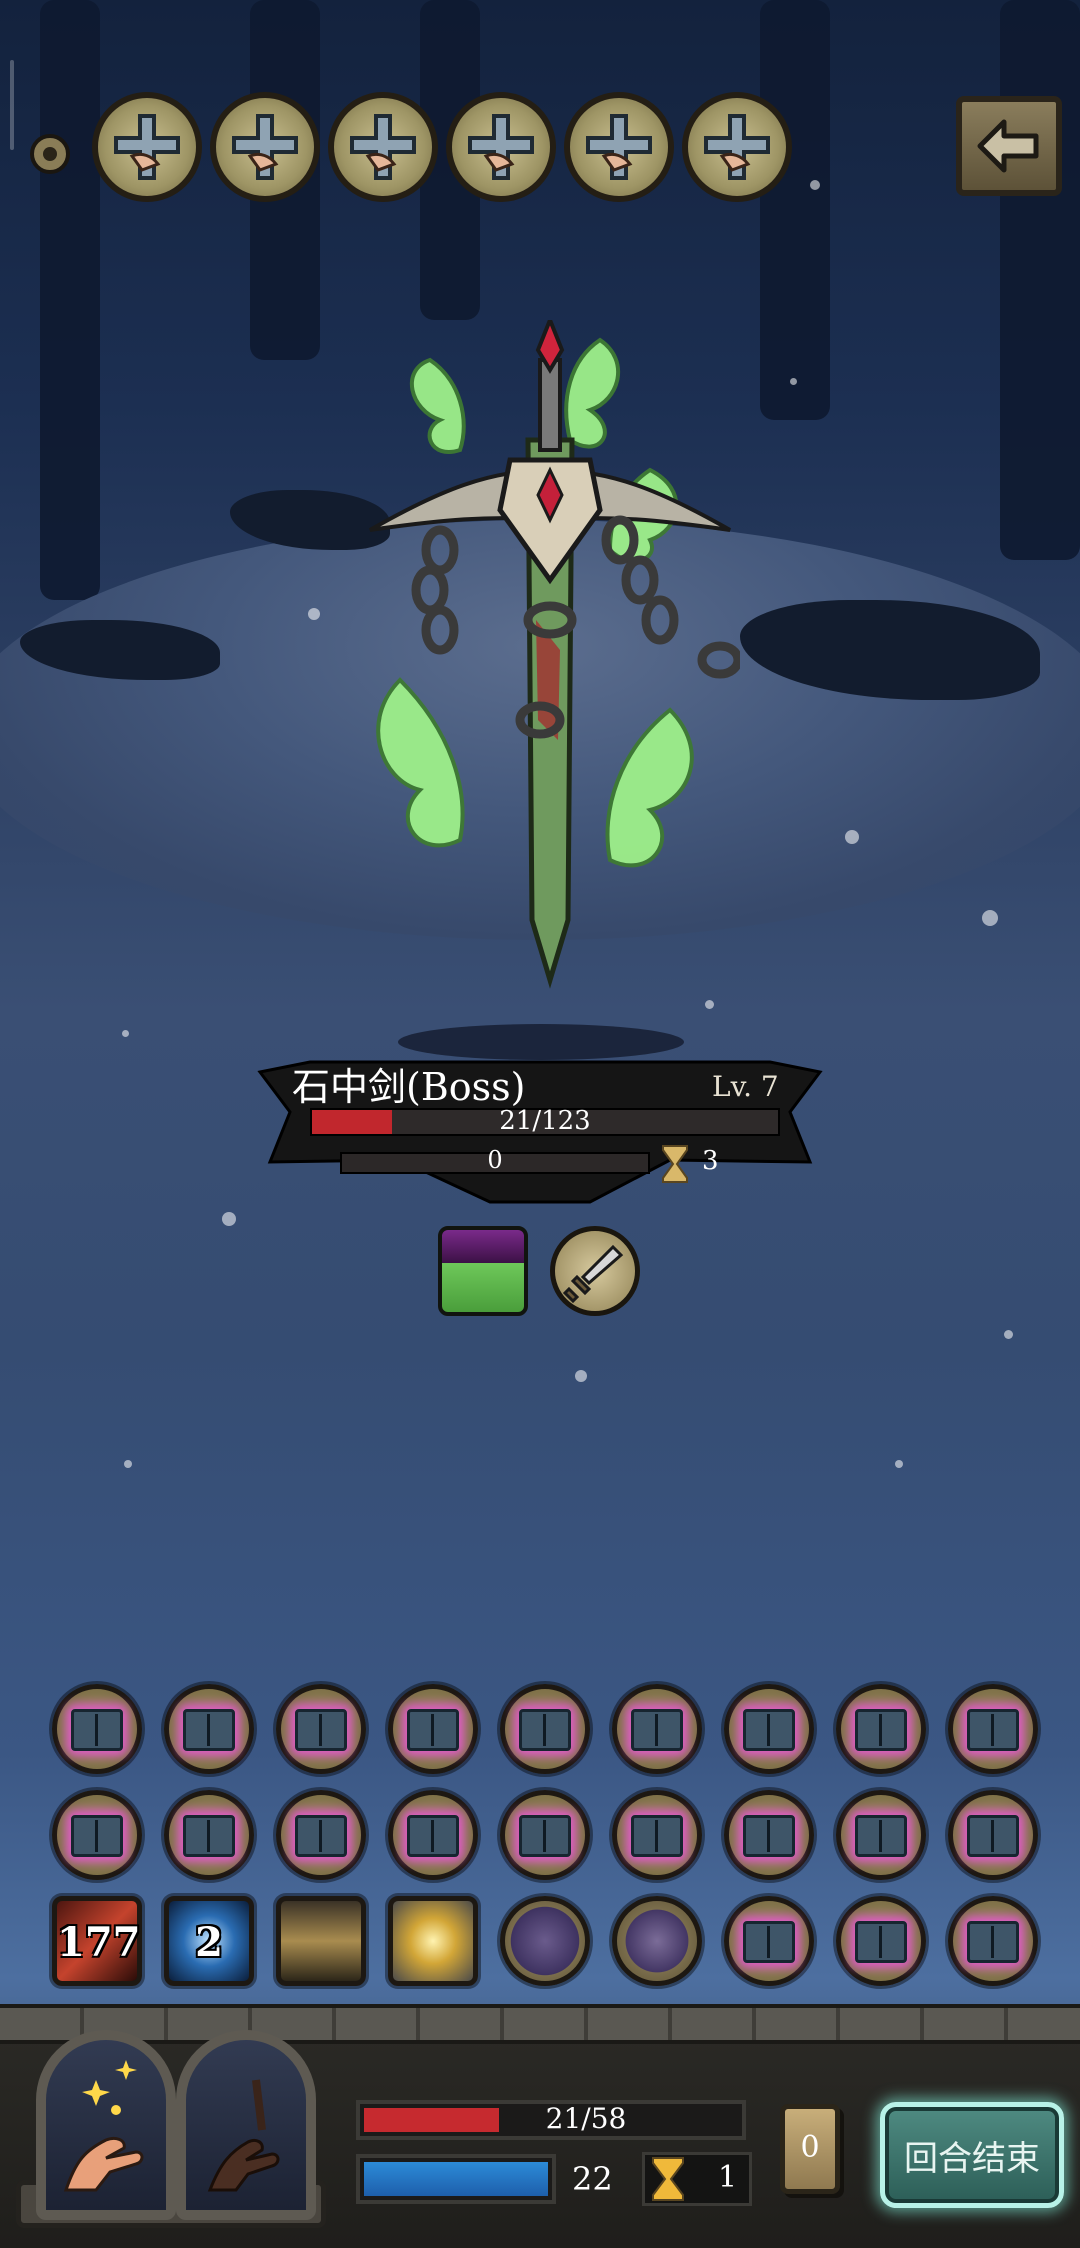 The image size is (1080, 2248). Describe the element at coordinates (972, 2155) in the screenshot. I see `end-turn-button: 回合结束` at that location.